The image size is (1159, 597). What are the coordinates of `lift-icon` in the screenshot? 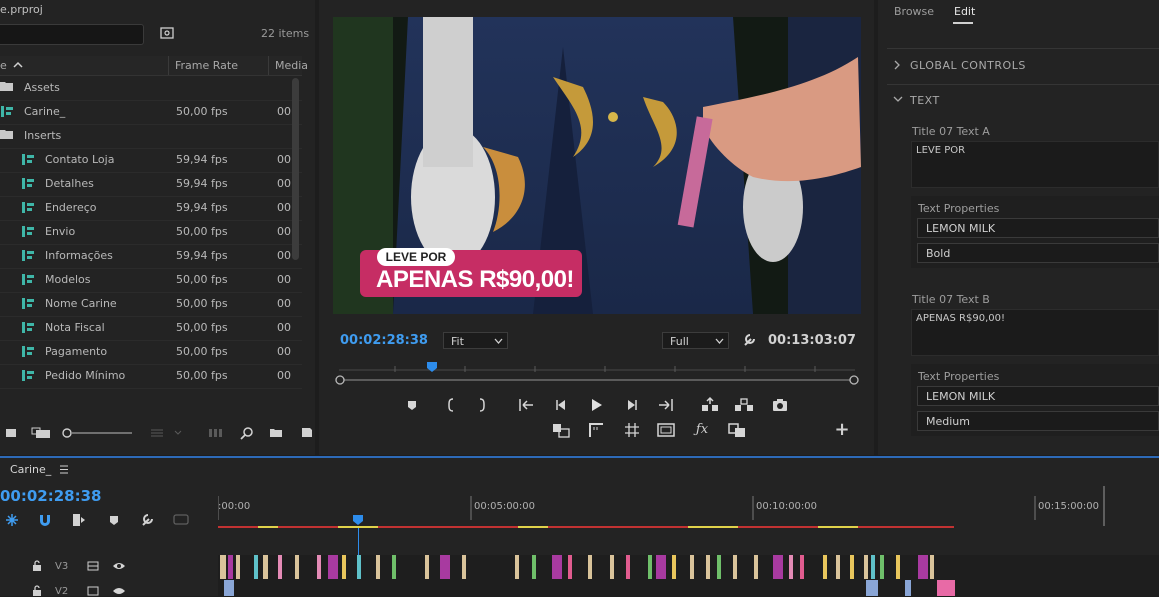 It's located at (710, 405).